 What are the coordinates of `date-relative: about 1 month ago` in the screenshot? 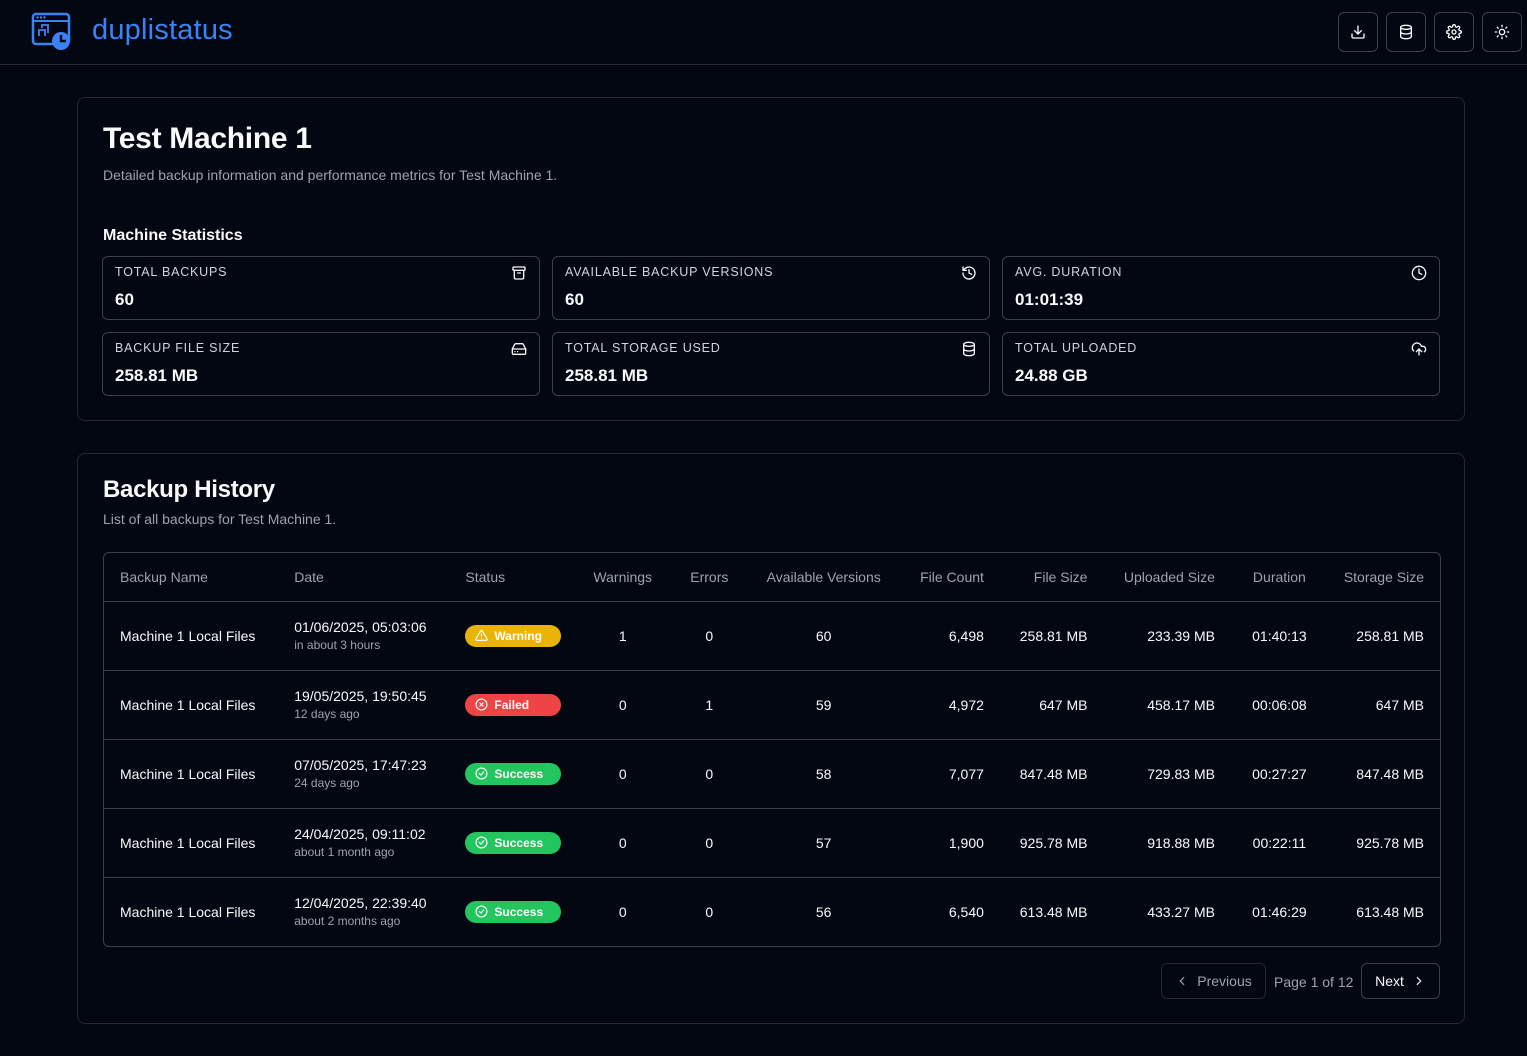 It's located at (344, 852).